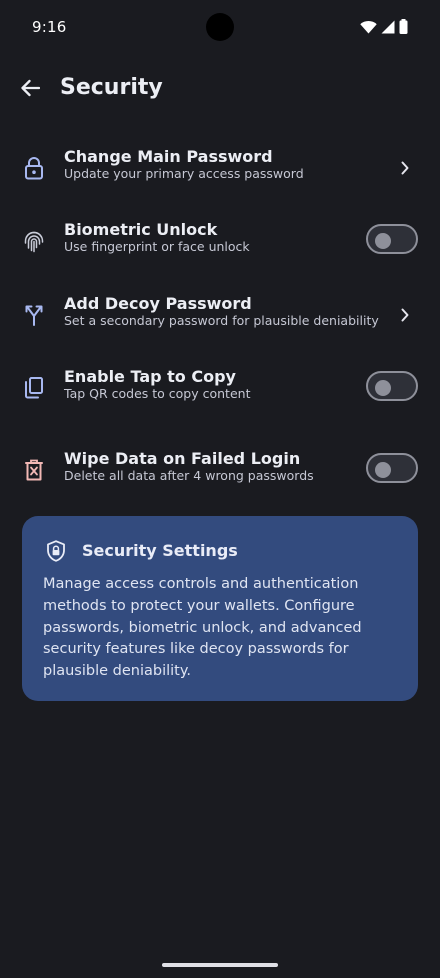  Describe the element at coordinates (392, 386) in the screenshot. I see `tap-to-copy-toggle` at that location.